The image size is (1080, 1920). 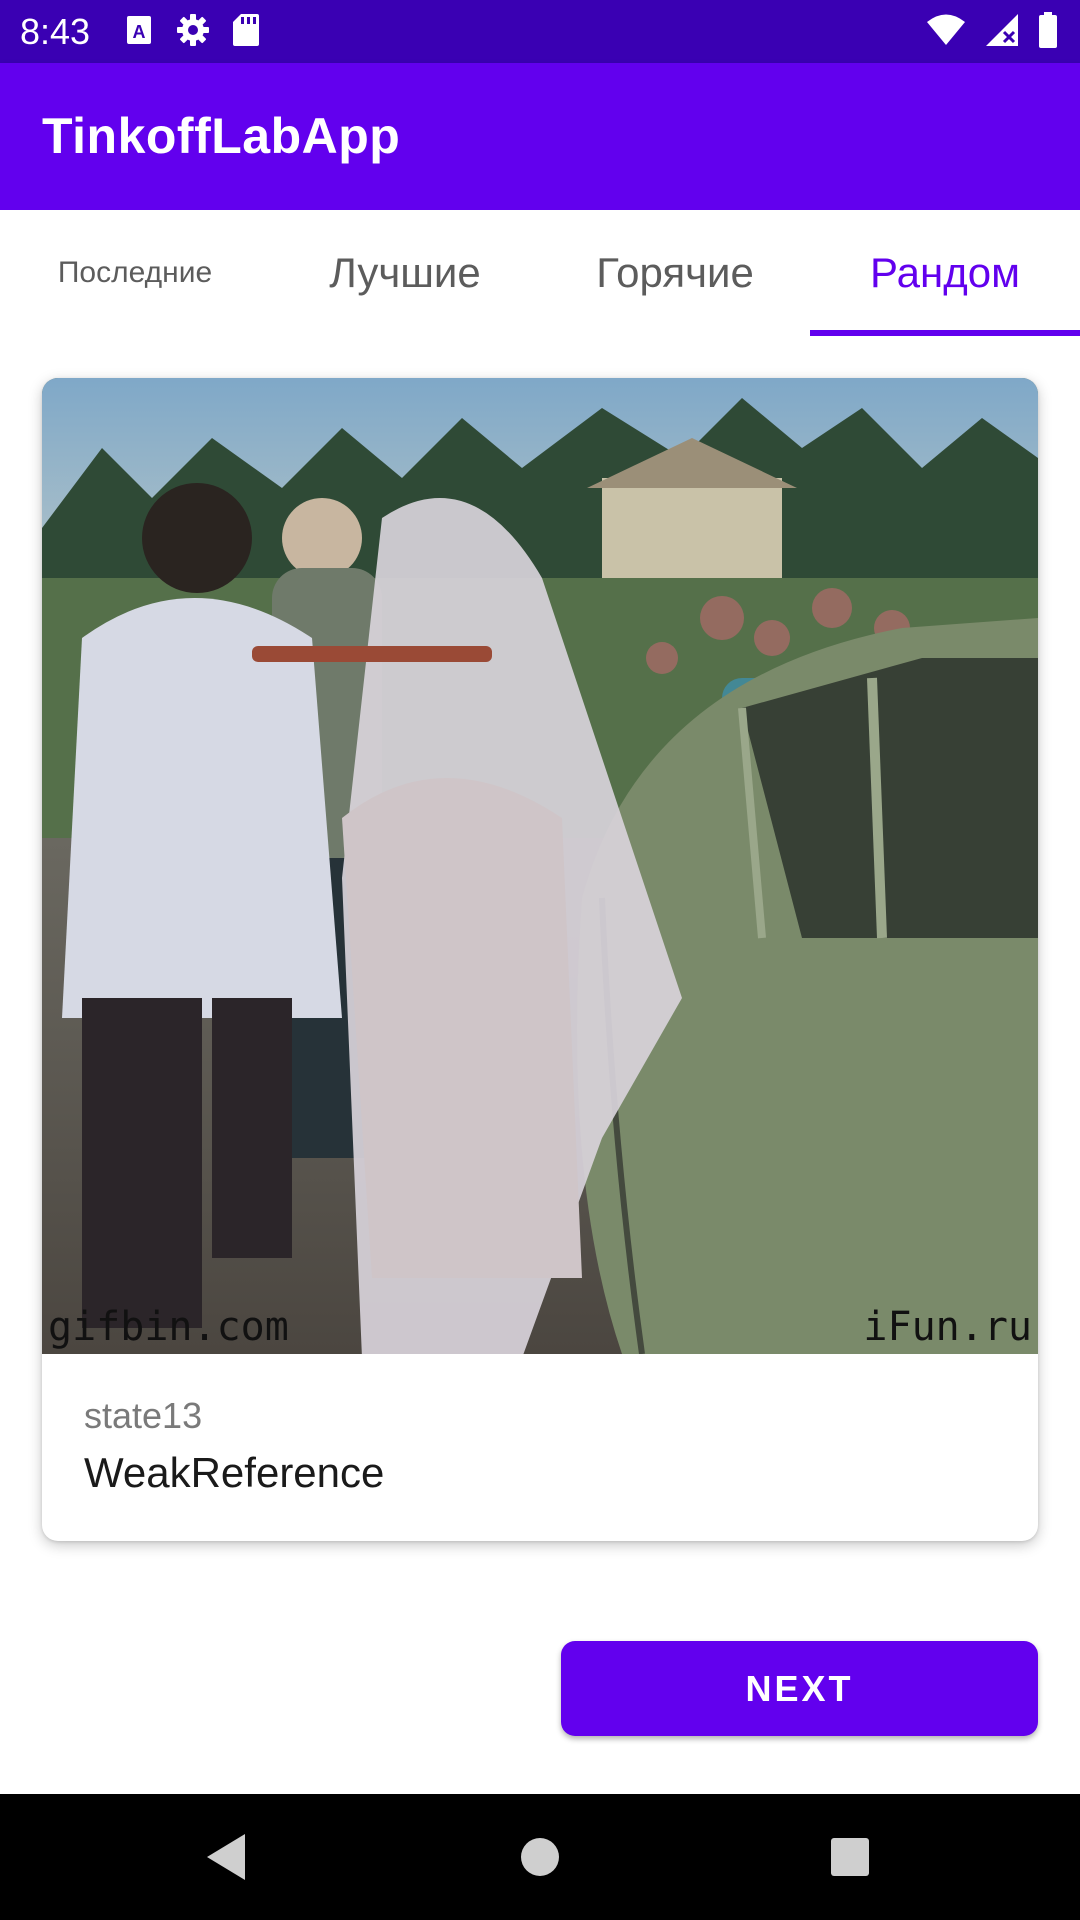 What do you see at coordinates (945, 273) in the screenshot?
I see `tab-random: Рандом` at bounding box center [945, 273].